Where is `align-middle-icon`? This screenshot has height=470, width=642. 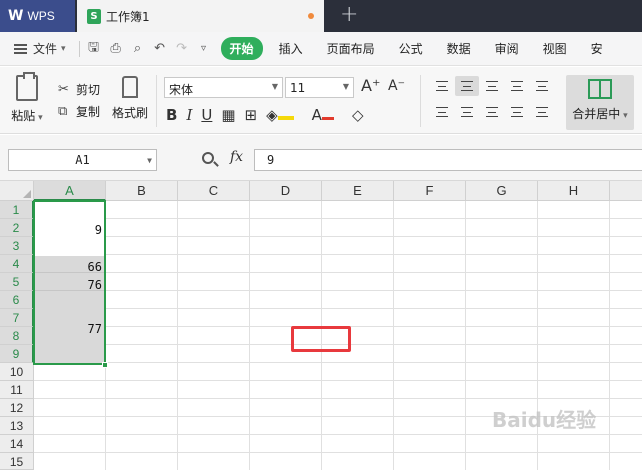 align-middle-icon is located at coordinates (467, 86).